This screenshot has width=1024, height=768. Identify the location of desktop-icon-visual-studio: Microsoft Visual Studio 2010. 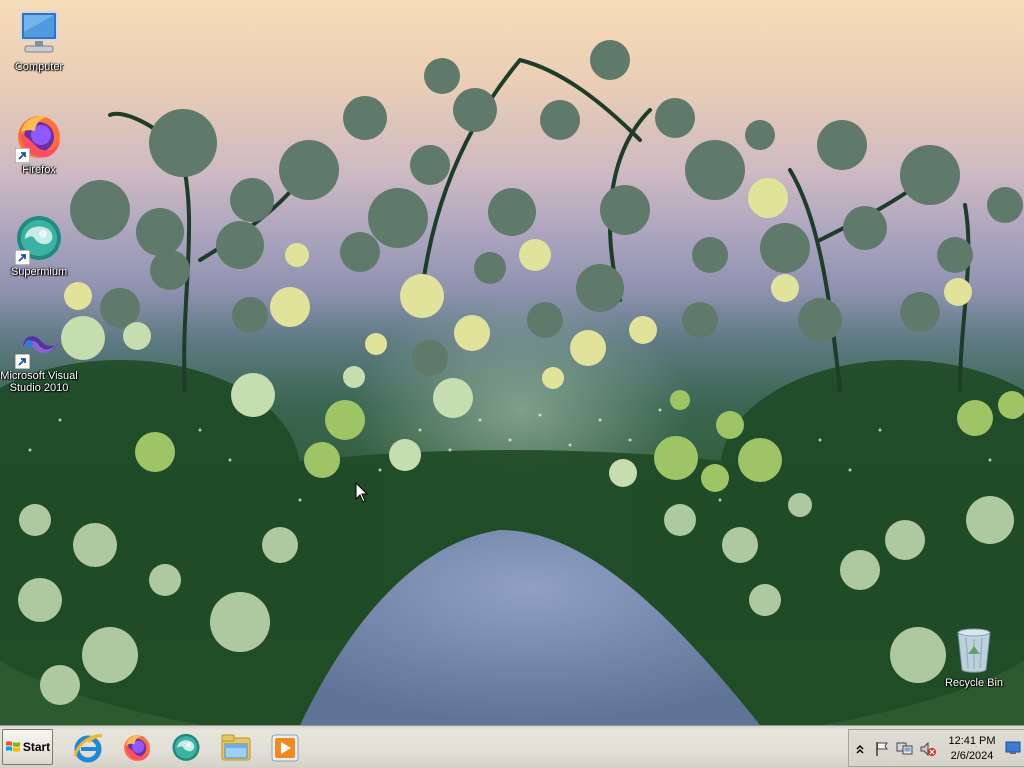
(39, 355).